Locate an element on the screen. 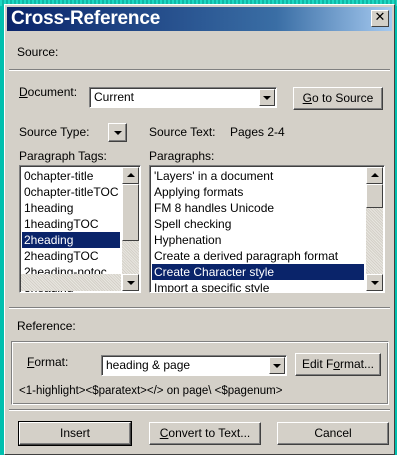 Image resolution: width=397 pixels, height=455 pixels. insert-button: Insert is located at coordinates (75, 433).